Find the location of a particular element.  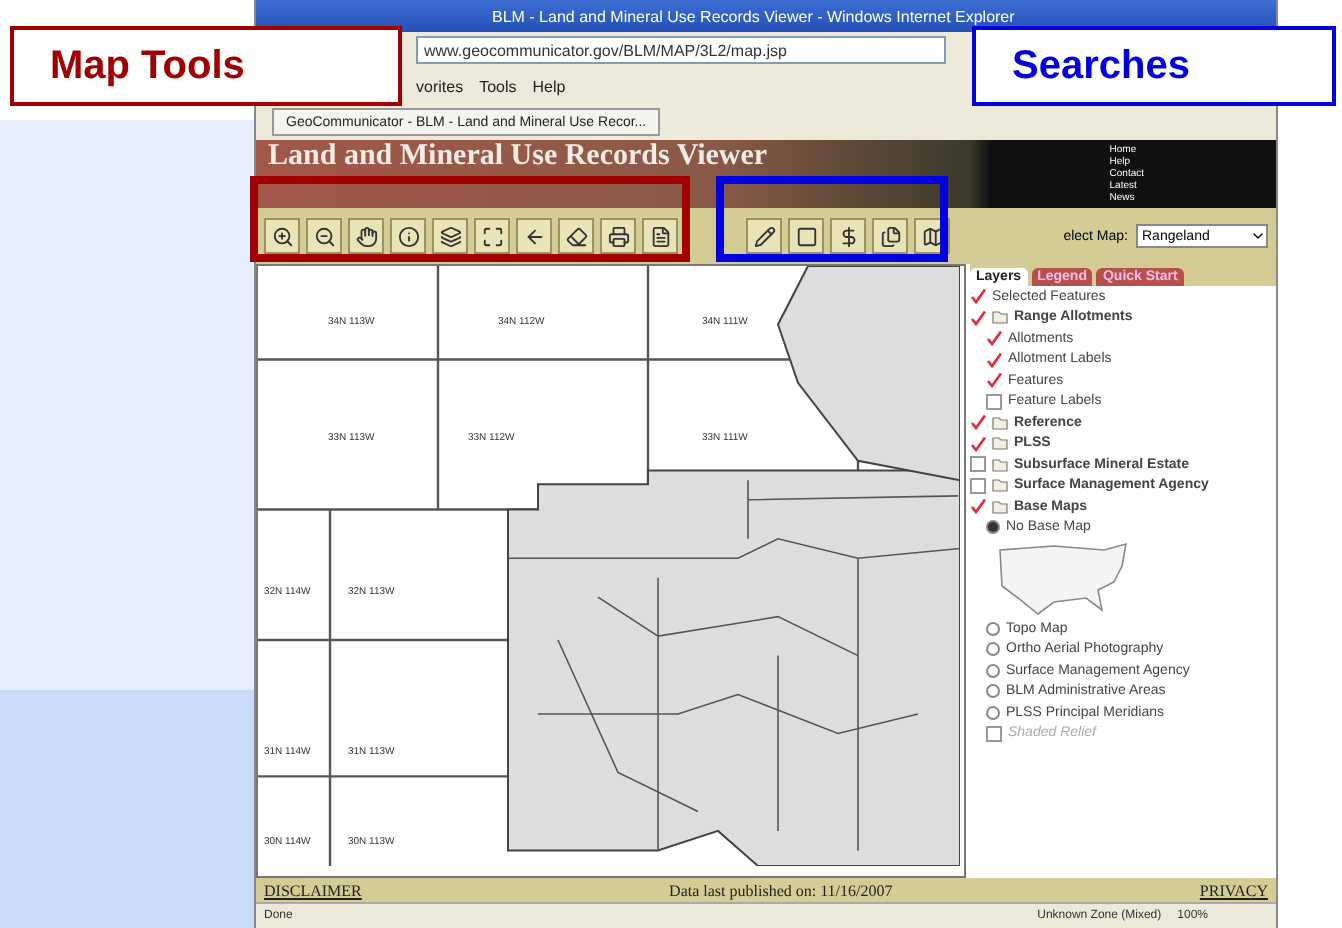

info-icon is located at coordinates (408, 236).